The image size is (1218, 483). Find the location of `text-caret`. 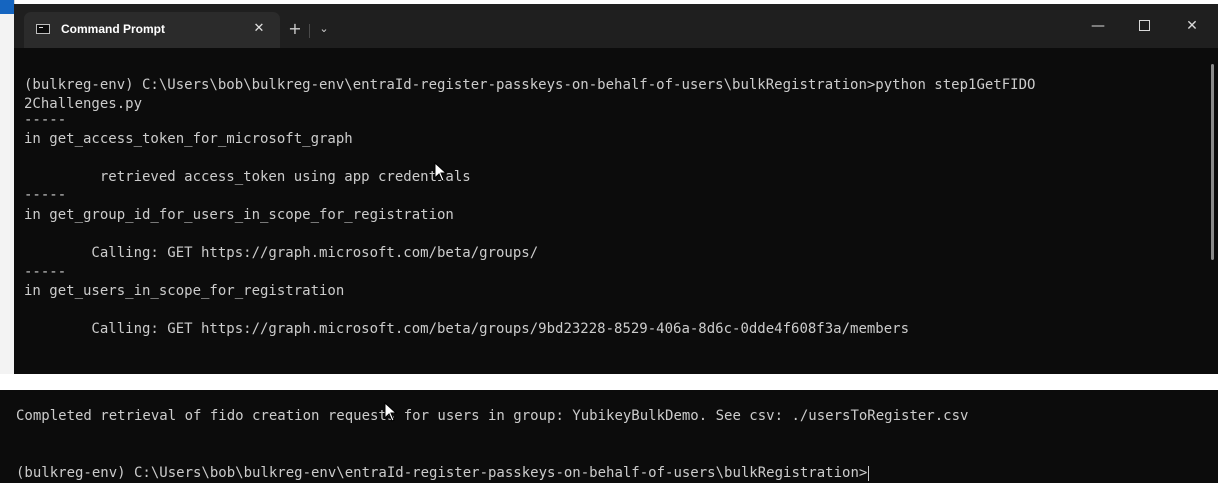

text-caret is located at coordinates (869, 473).